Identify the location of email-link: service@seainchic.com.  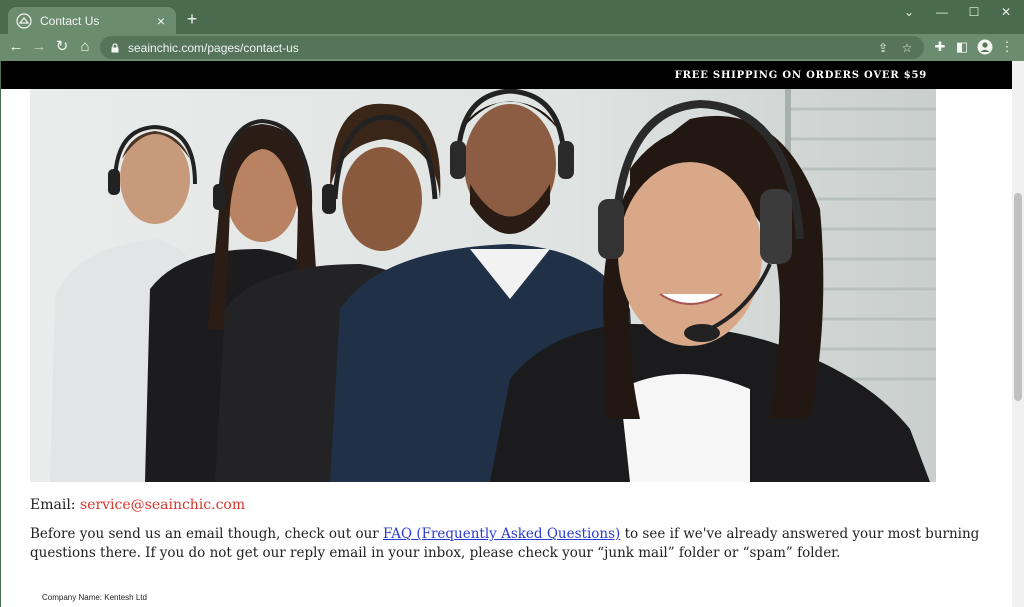
(162, 505).